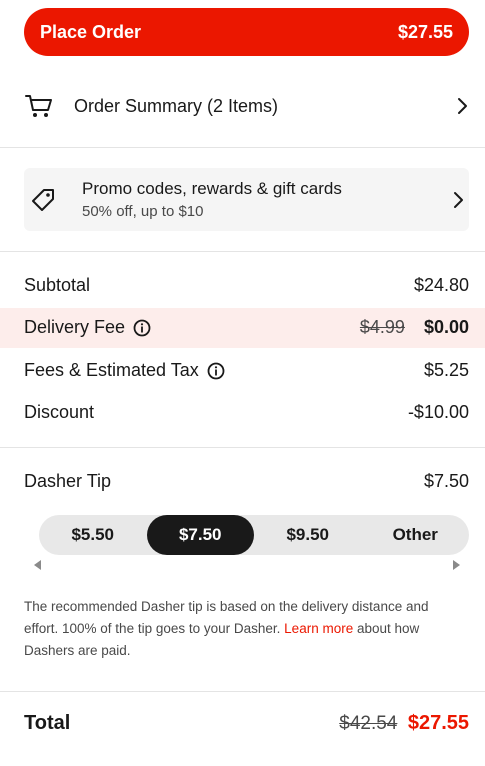 This screenshot has height=766, width=485. Describe the element at coordinates (425, 31) in the screenshot. I see `place-order-amount: $27.55` at that location.